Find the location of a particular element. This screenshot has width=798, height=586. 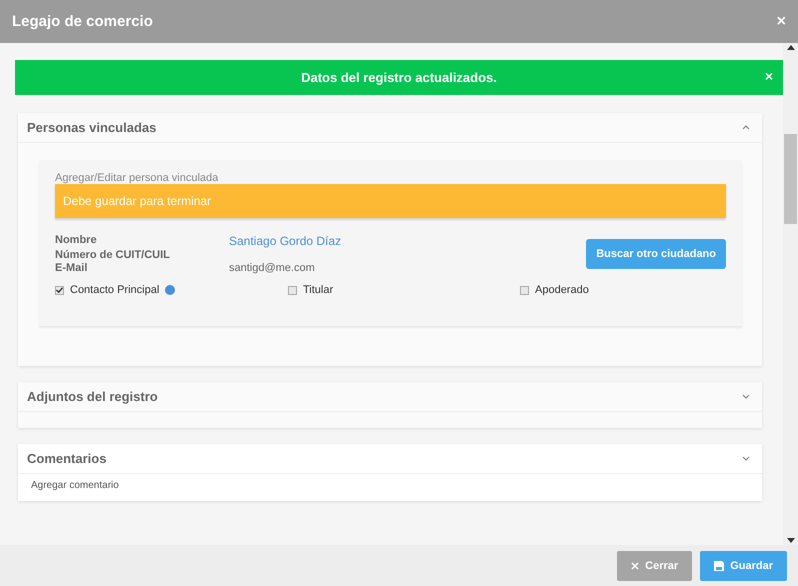

scroll-down-icon is located at coordinates (790, 540).